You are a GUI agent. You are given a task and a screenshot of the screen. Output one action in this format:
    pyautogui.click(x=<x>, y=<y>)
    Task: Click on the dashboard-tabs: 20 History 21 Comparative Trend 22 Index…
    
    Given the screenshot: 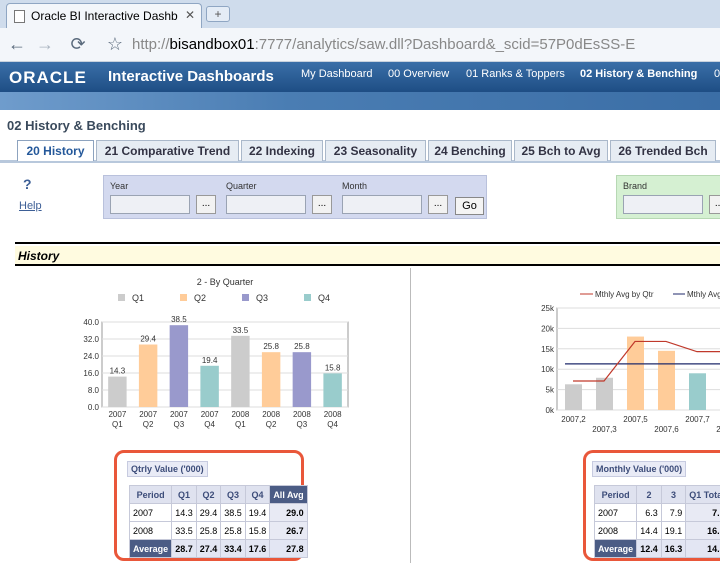 What is the action you would take?
    pyautogui.click(x=360, y=151)
    